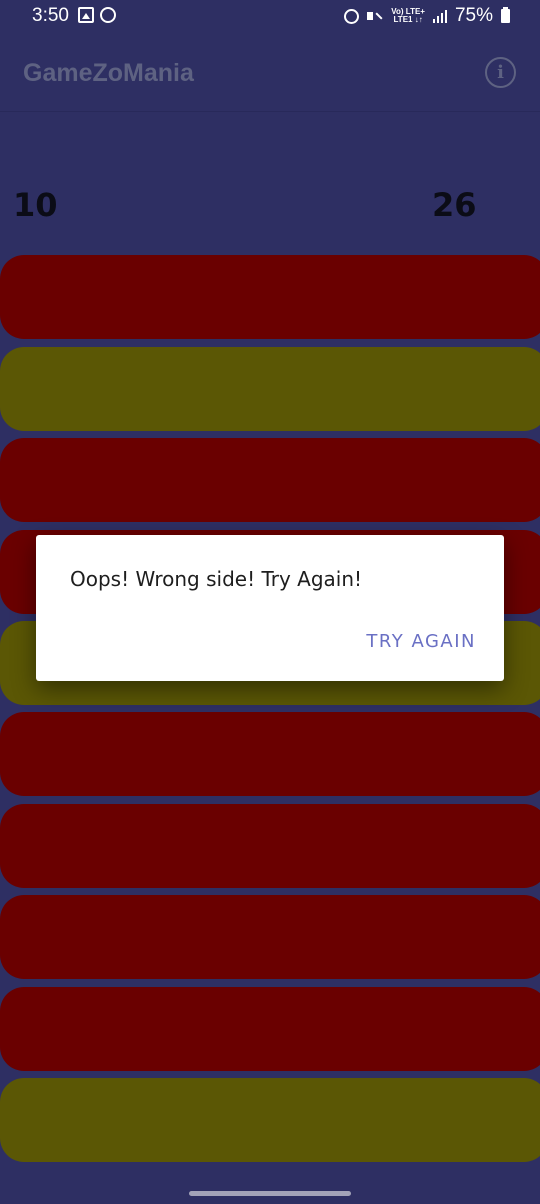 The height and width of the screenshot is (1204, 540). Describe the element at coordinates (216, 579) in the screenshot. I see `dialog-message: Oops! Wrong side! Try Again!` at that location.